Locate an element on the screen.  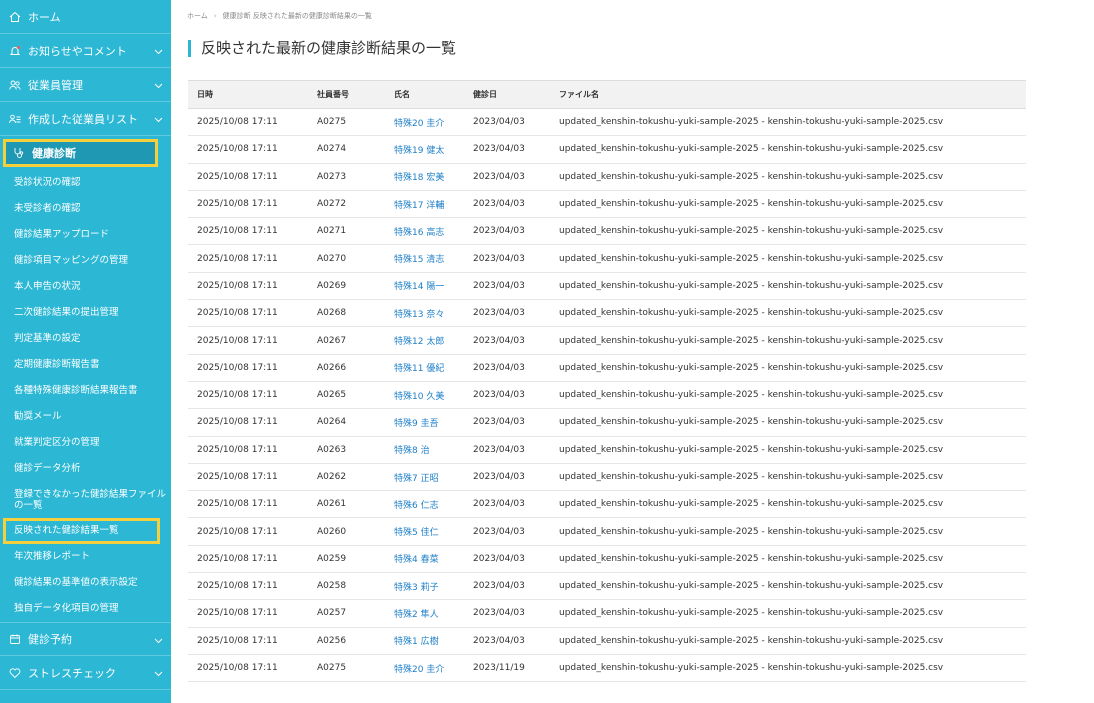
cell-employee-id: A0275 is located at coordinates (346, 668).